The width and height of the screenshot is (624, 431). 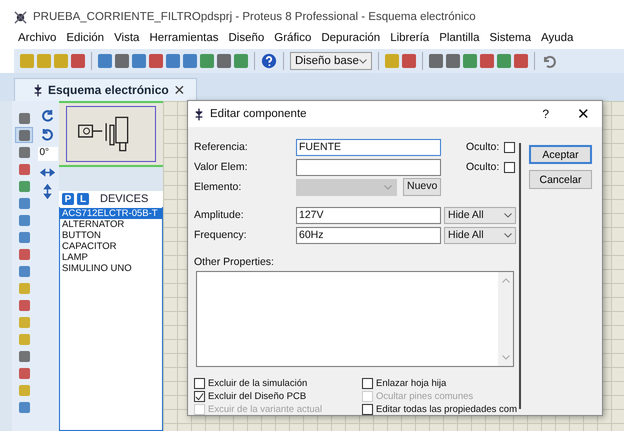 I want to click on menu-item: Librería, so click(x=410, y=38).